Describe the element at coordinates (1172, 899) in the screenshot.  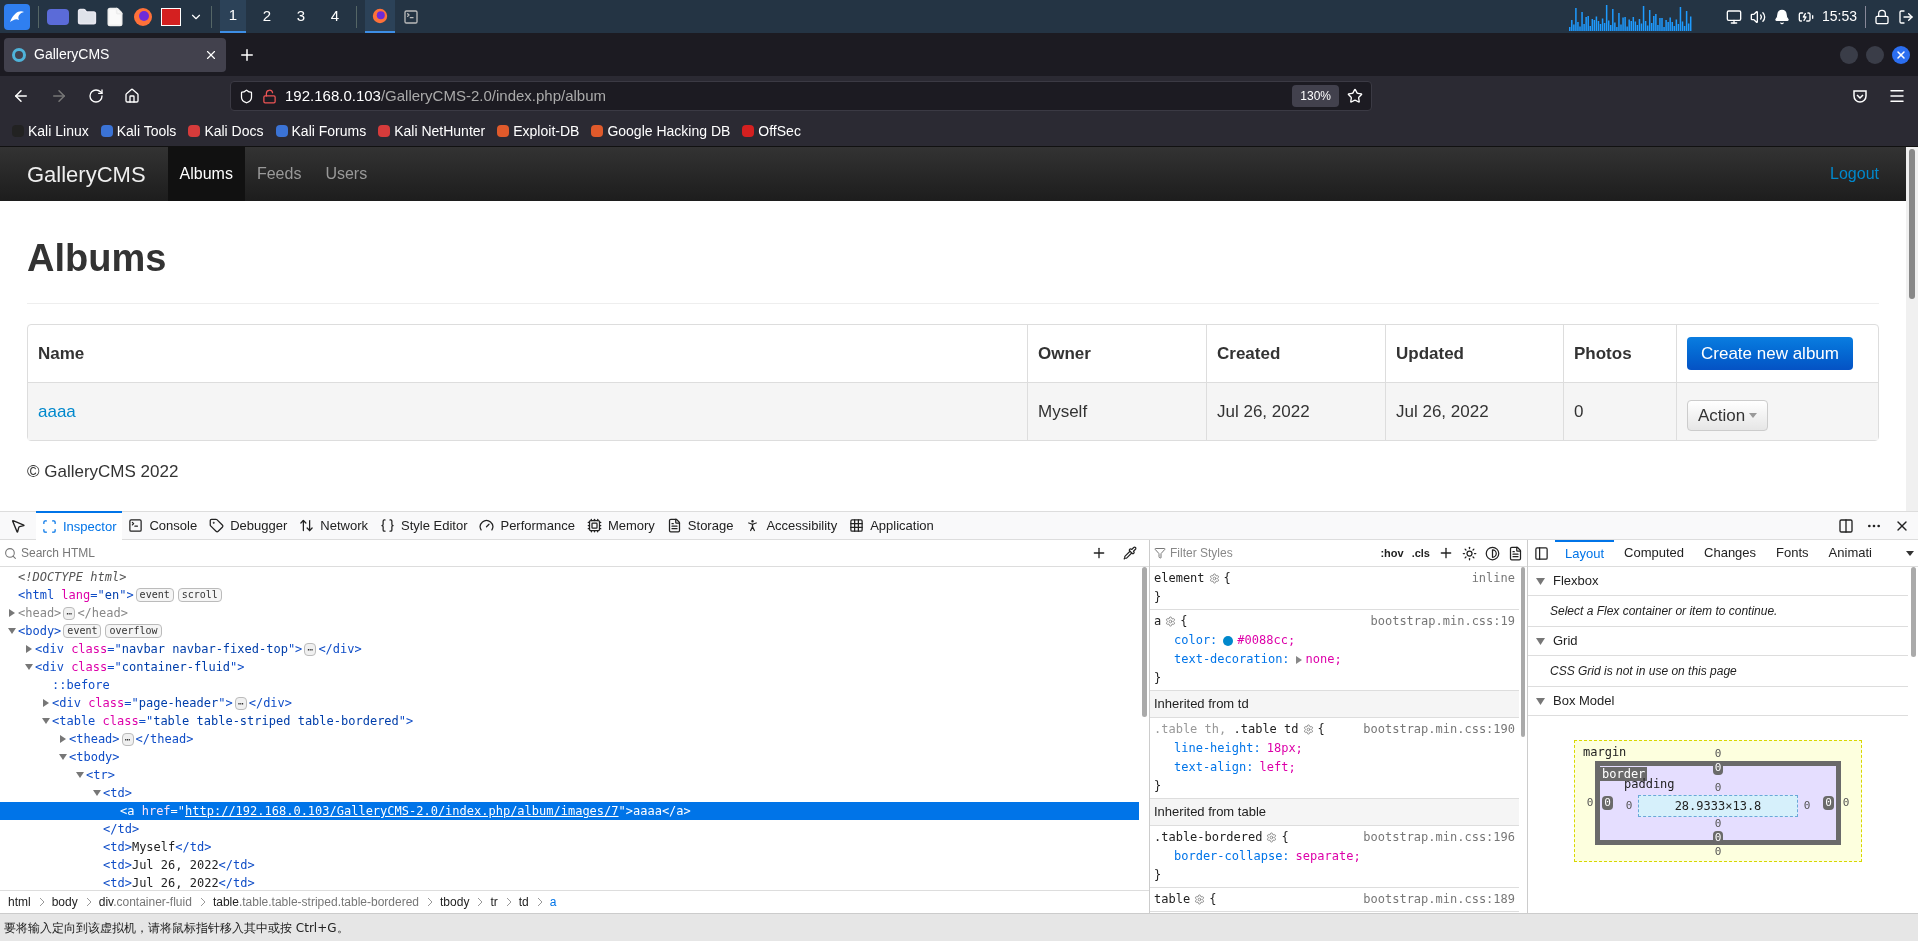
I see `rule-selector: table` at that location.